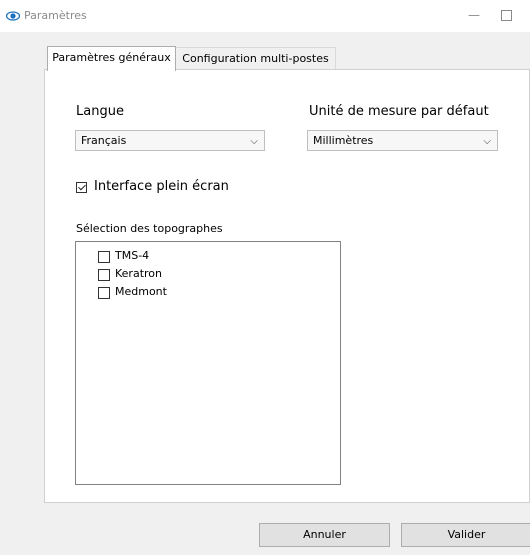 This screenshot has width=530, height=555. Describe the element at coordinates (13, 16) in the screenshot. I see `eye-icon` at that location.